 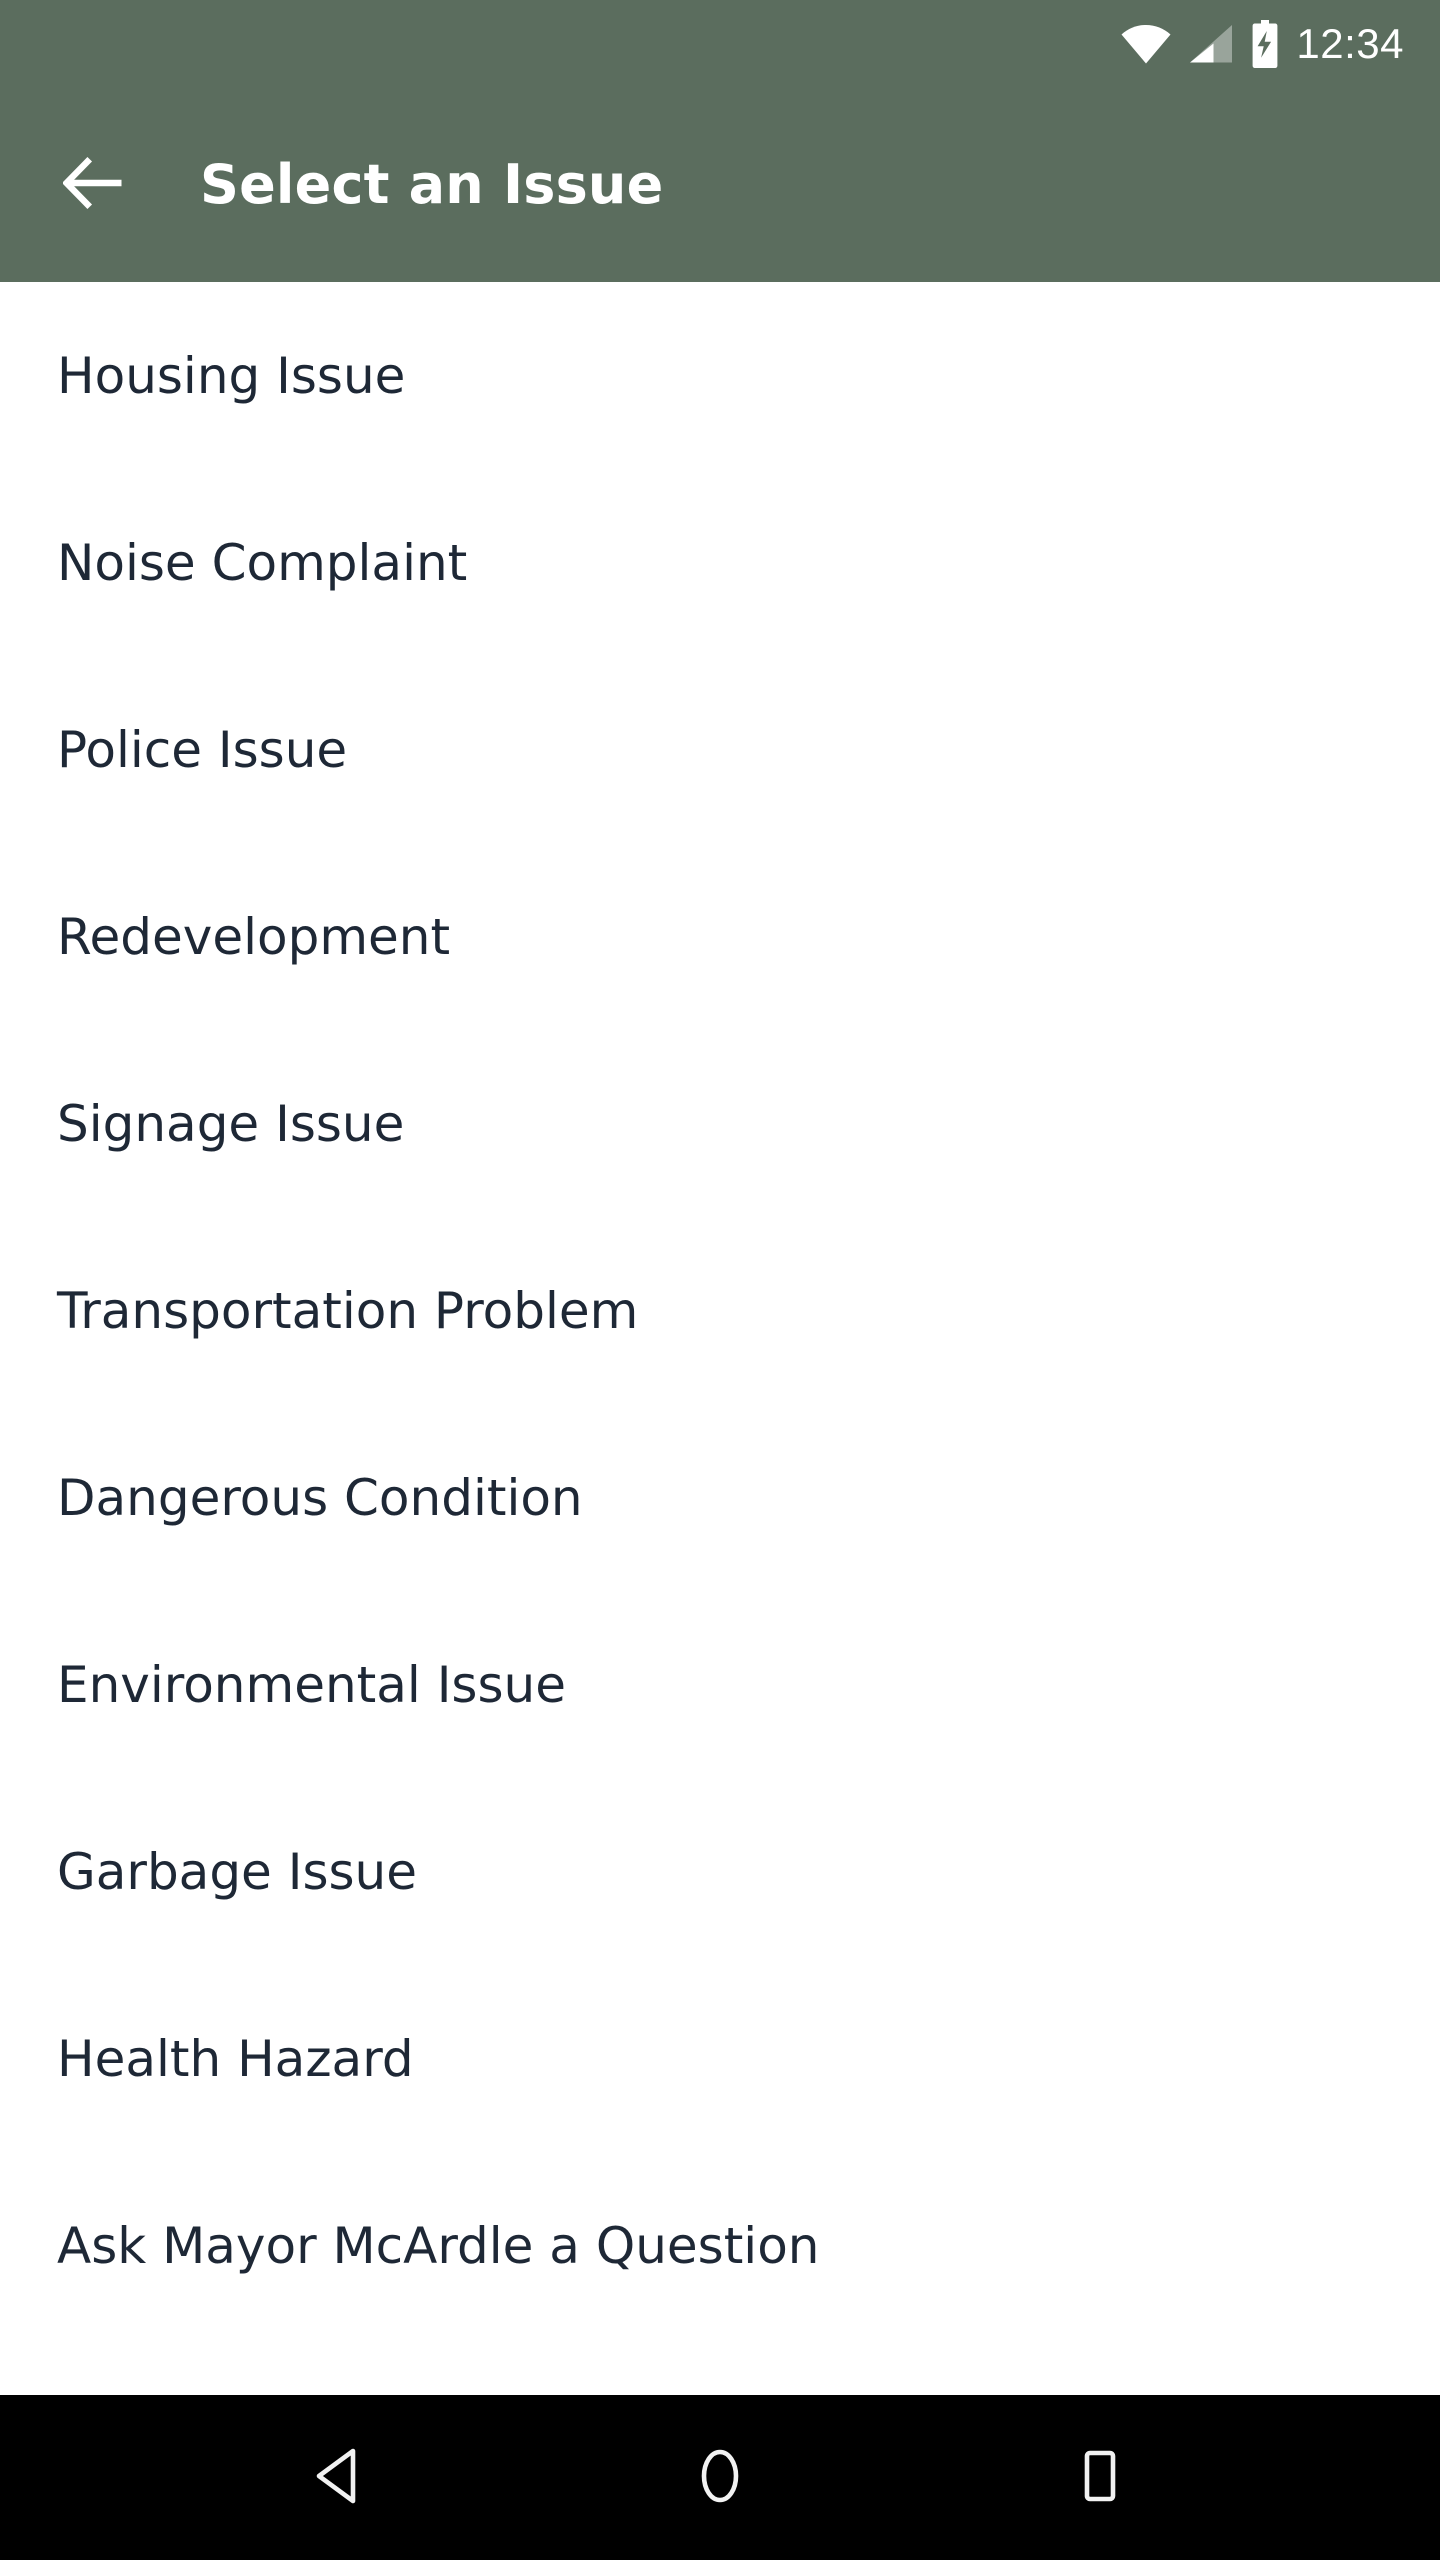 I want to click on list-item: Redevelopment, so click(x=720, y=936).